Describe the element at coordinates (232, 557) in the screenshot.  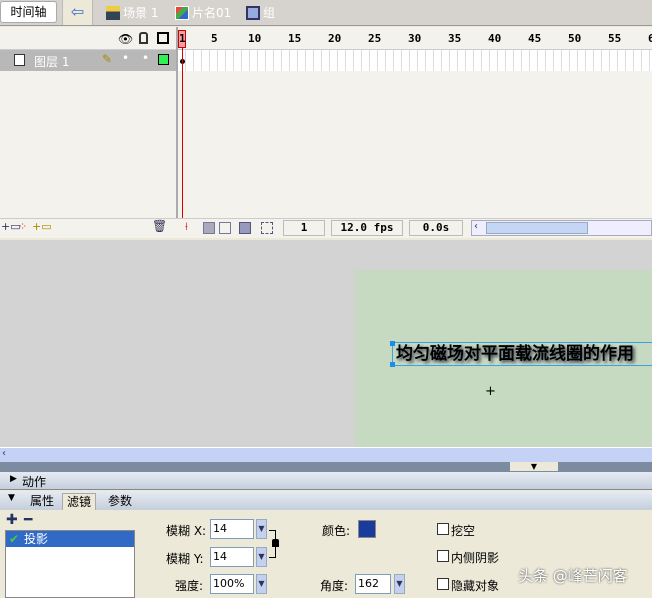
I see `blur-y-input: 14` at that location.